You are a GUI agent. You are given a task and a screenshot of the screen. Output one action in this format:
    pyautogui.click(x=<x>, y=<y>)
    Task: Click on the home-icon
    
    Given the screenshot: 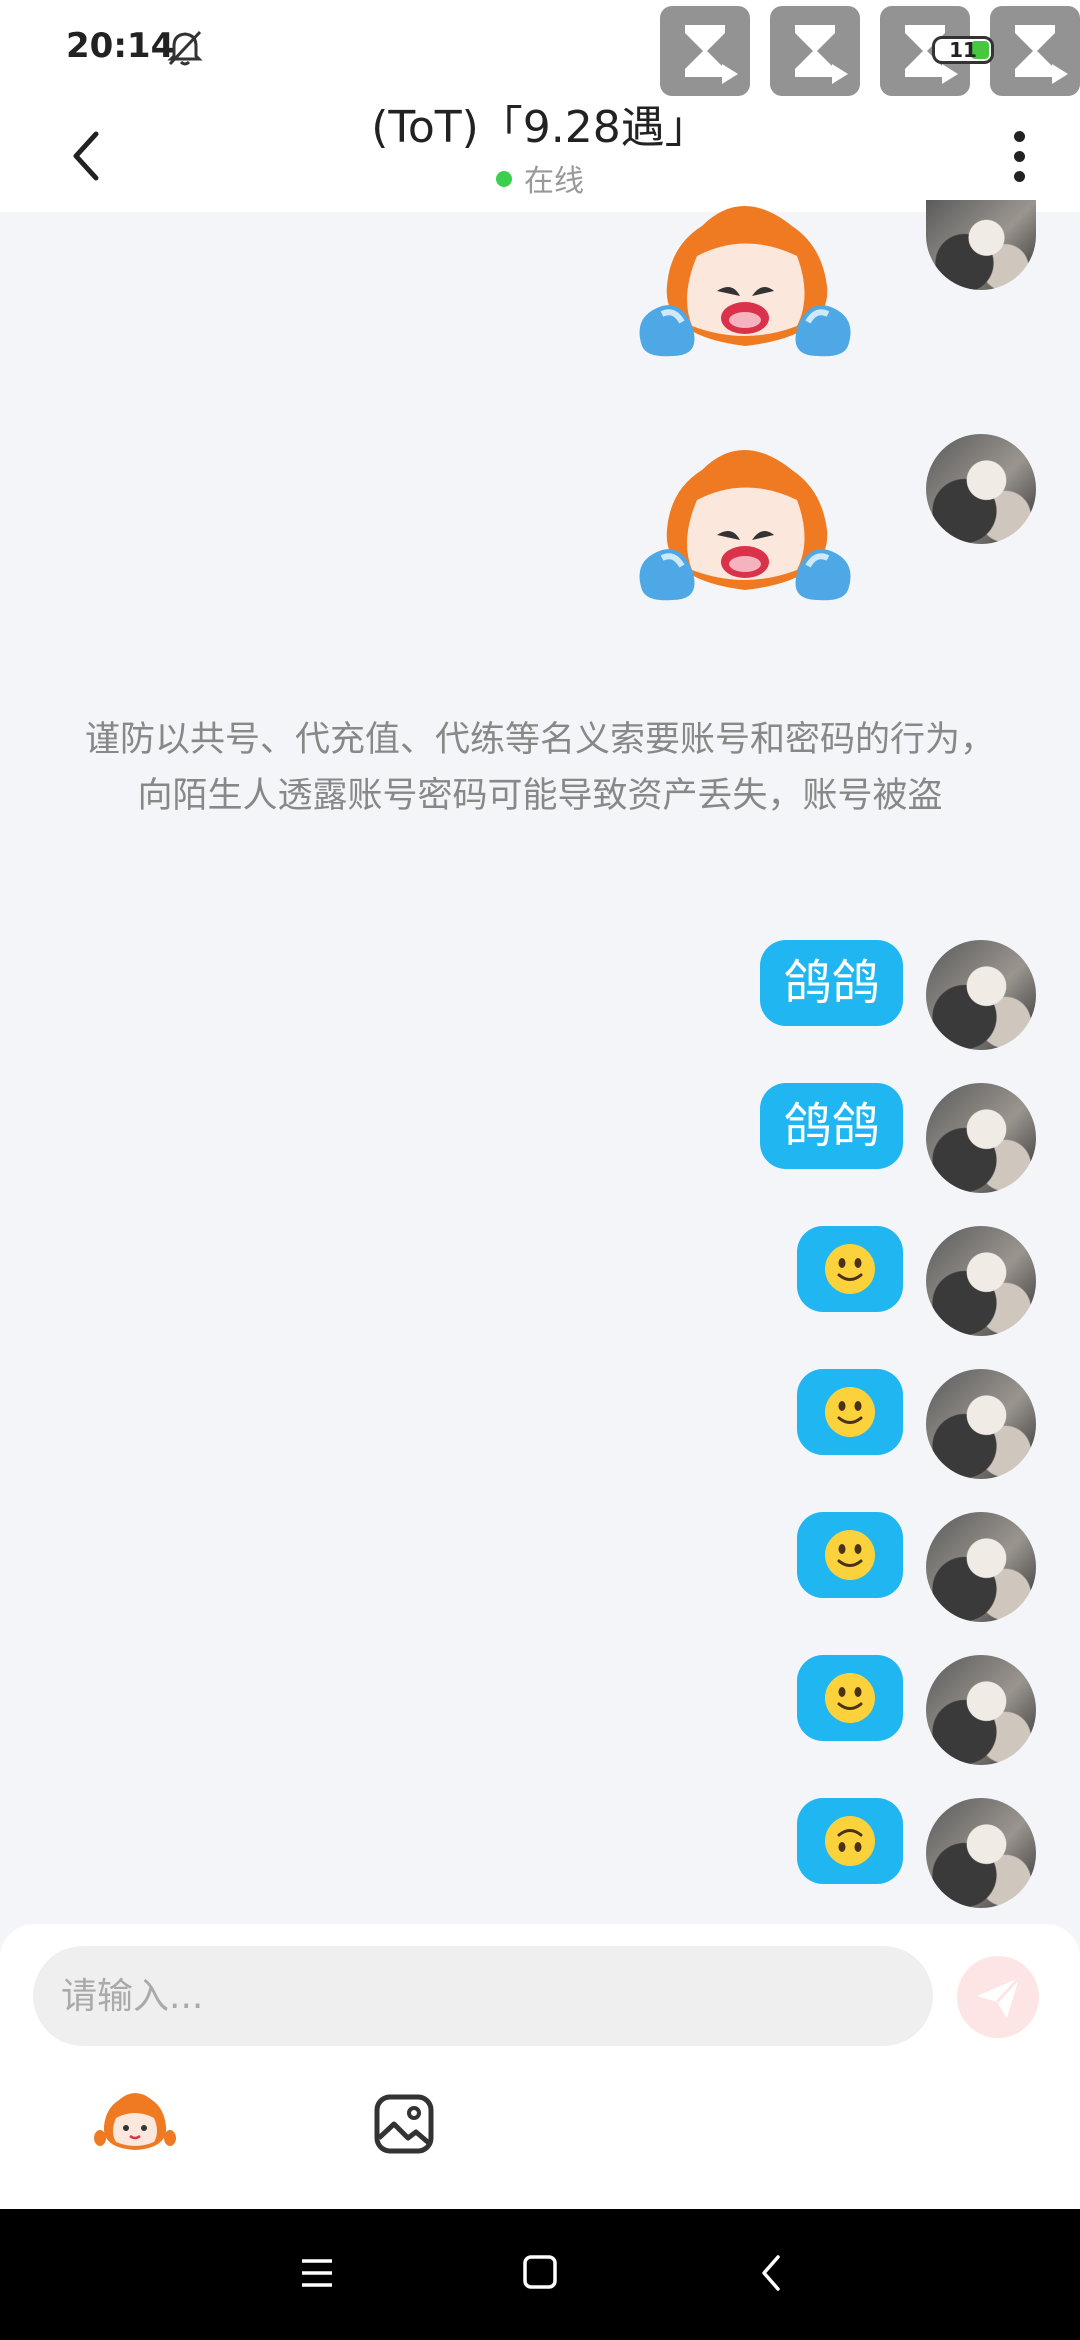 What is the action you would take?
    pyautogui.click(x=540, y=2273)
    